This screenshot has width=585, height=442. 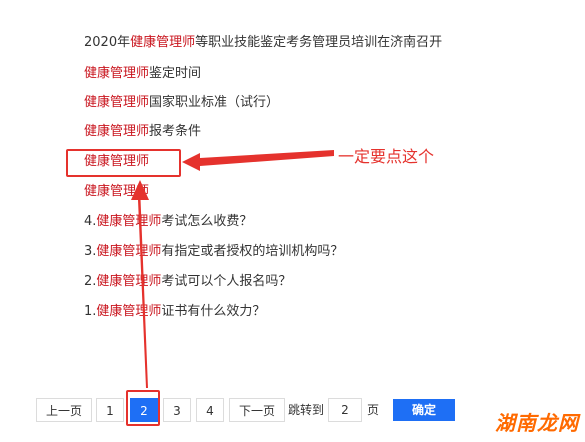 I want to click on arrow-to-article-icon, so click(x=258, y=160).